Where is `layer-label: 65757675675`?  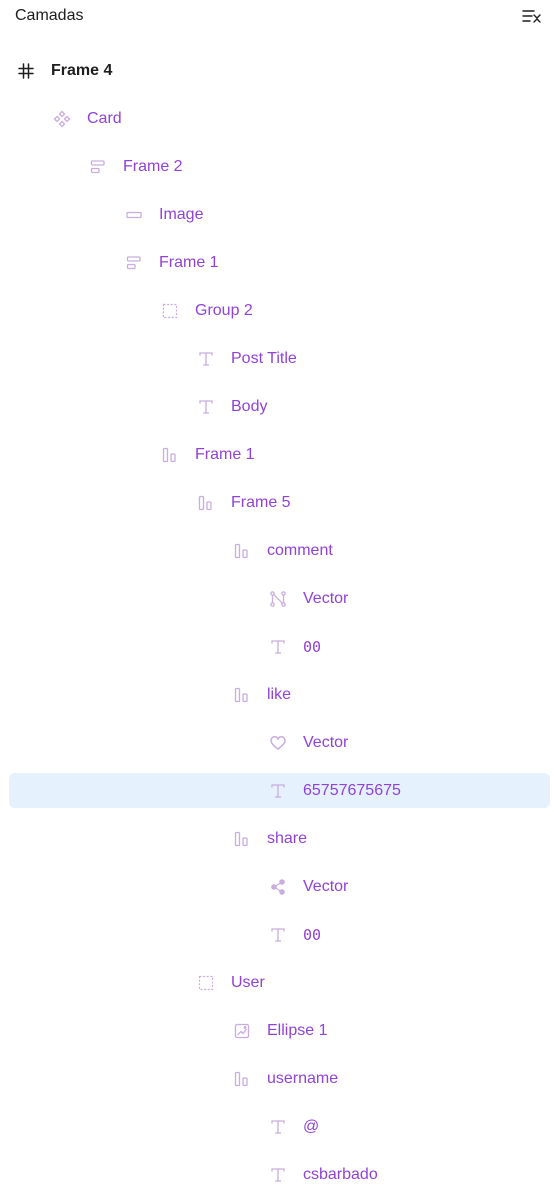 layer-label: 65757675675 is located at coordinates (352, 790).